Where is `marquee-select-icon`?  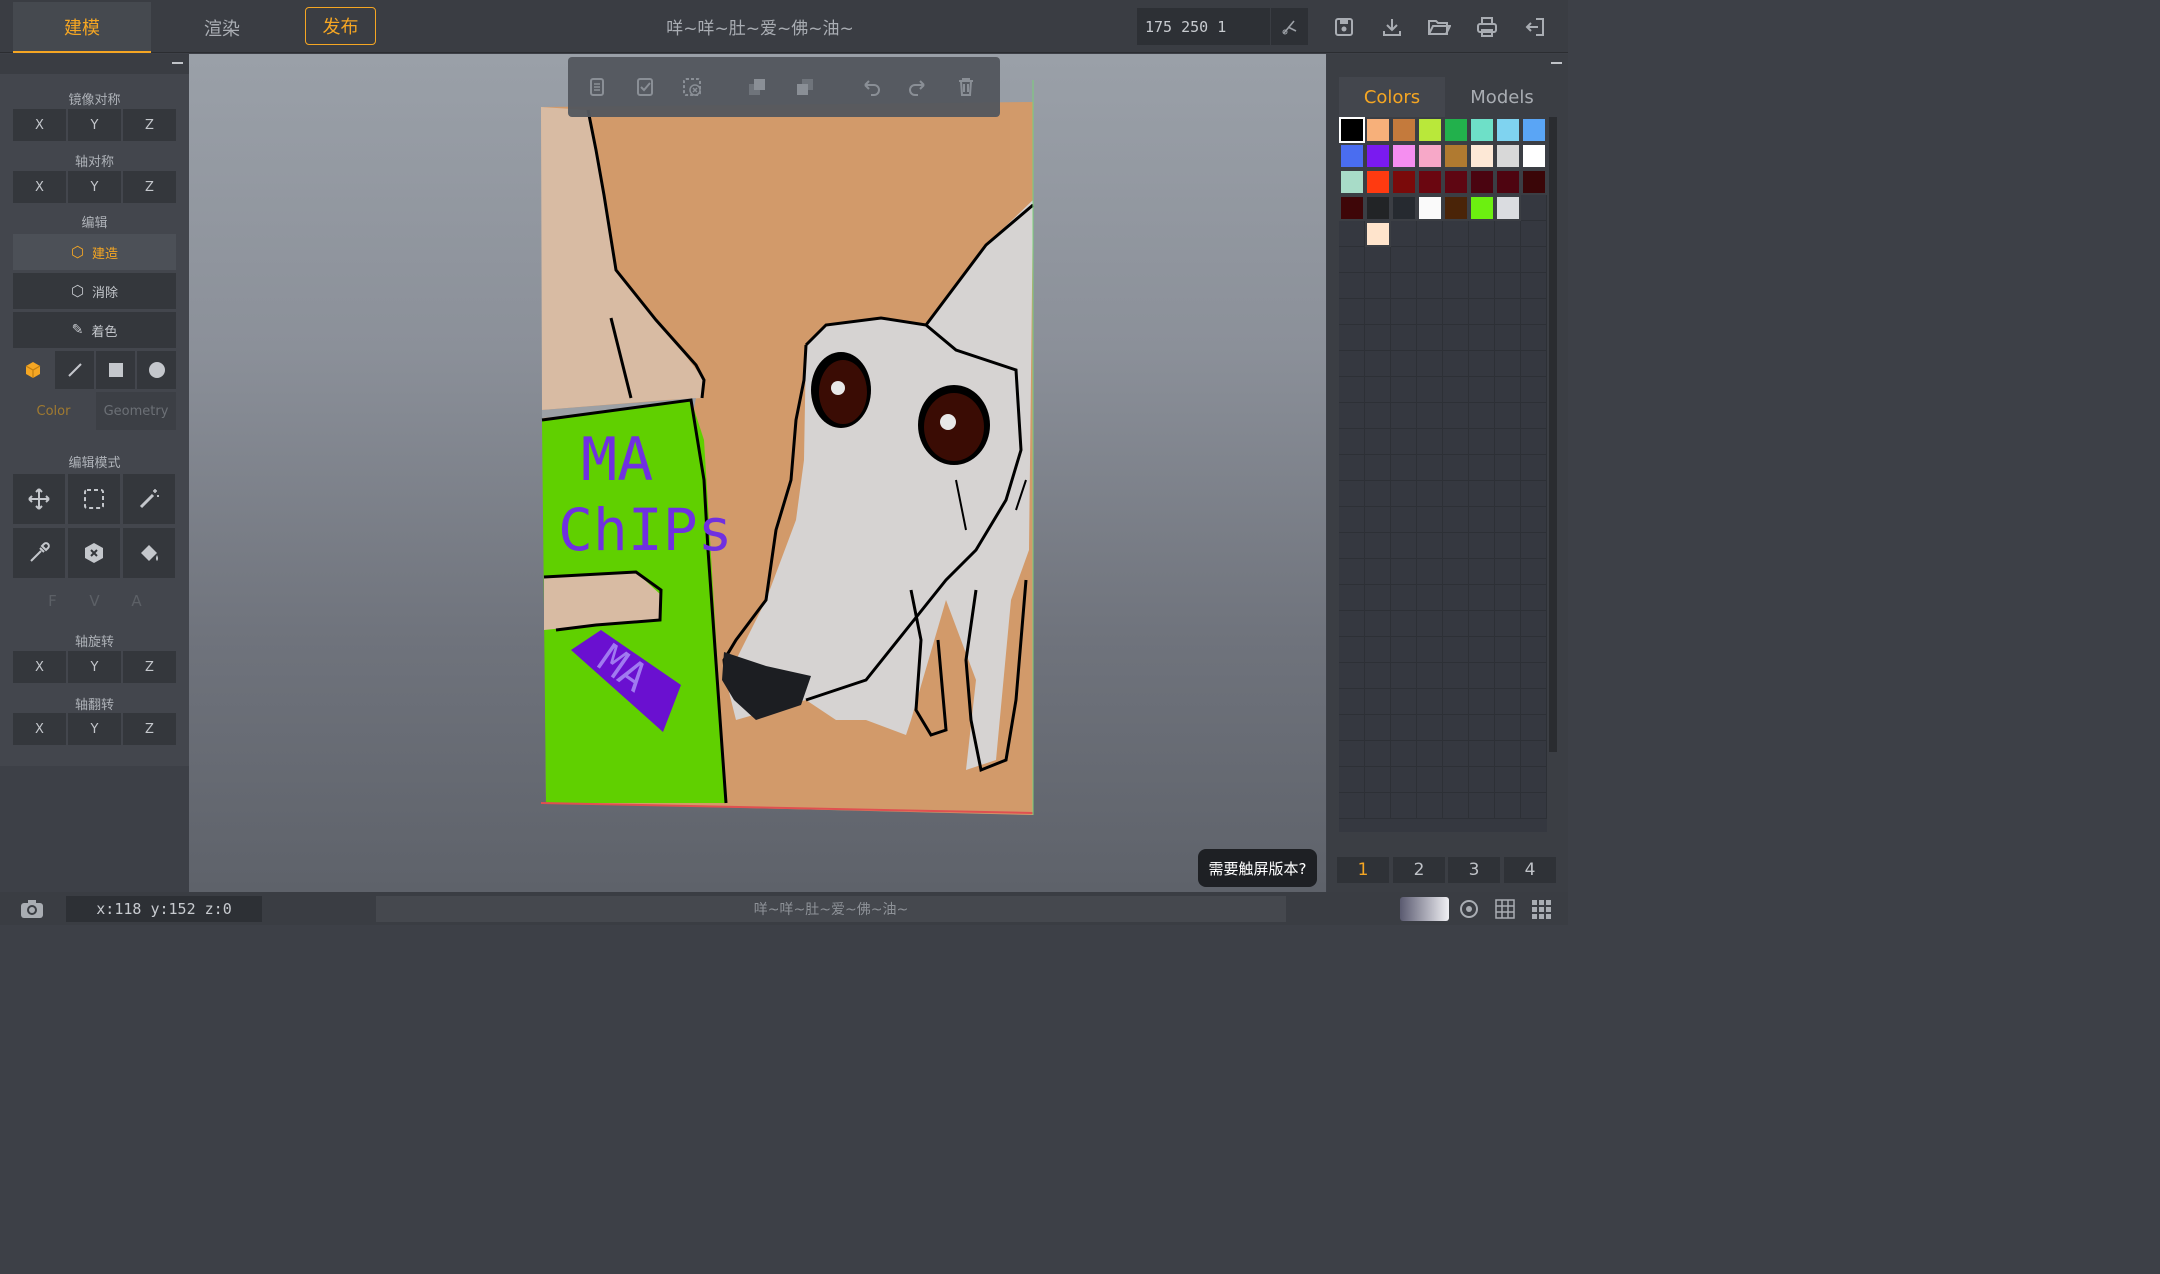
marquee-select-icon is located at coordinates (94, 499).